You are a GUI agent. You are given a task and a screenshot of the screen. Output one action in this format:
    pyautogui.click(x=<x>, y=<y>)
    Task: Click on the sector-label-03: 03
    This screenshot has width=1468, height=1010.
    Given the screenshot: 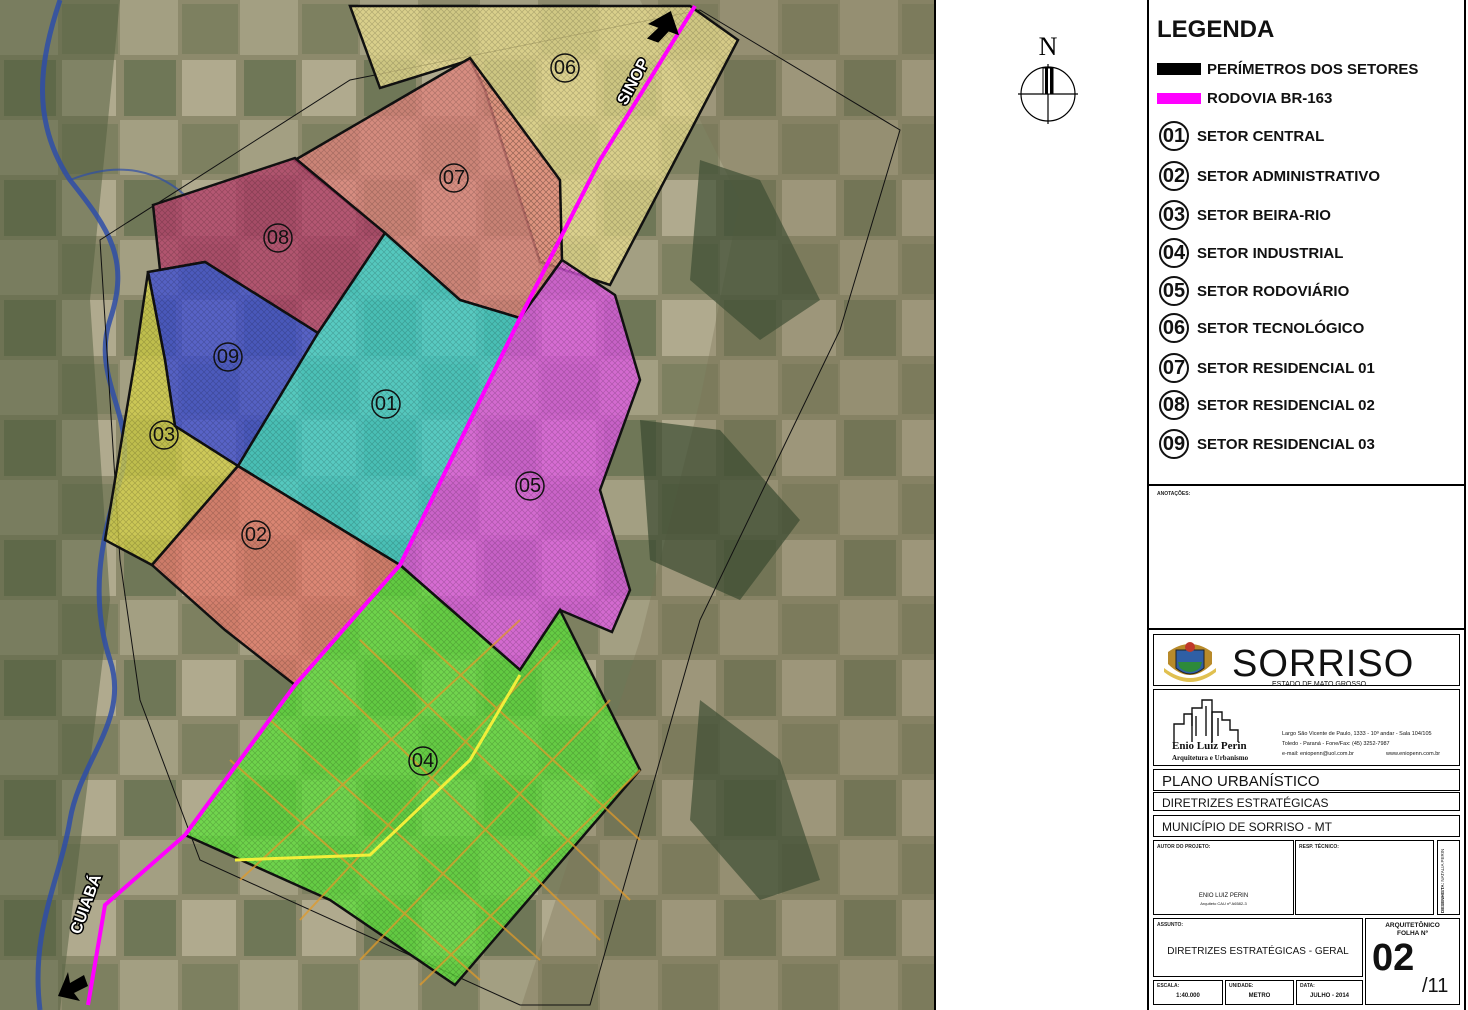 What is the action you would take?
    pyautogui.click(x=164, y=435)
    